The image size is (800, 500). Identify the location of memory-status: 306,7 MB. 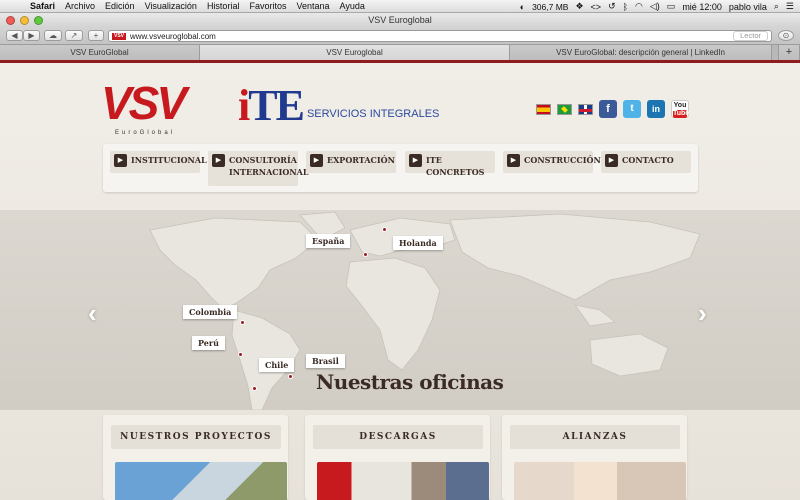
(550, 7).